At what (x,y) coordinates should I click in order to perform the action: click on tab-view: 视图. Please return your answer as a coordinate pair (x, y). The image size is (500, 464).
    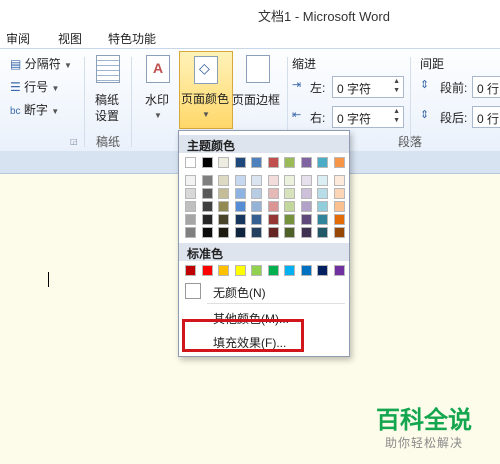
    Looking at the image, I should click on (70, 38).